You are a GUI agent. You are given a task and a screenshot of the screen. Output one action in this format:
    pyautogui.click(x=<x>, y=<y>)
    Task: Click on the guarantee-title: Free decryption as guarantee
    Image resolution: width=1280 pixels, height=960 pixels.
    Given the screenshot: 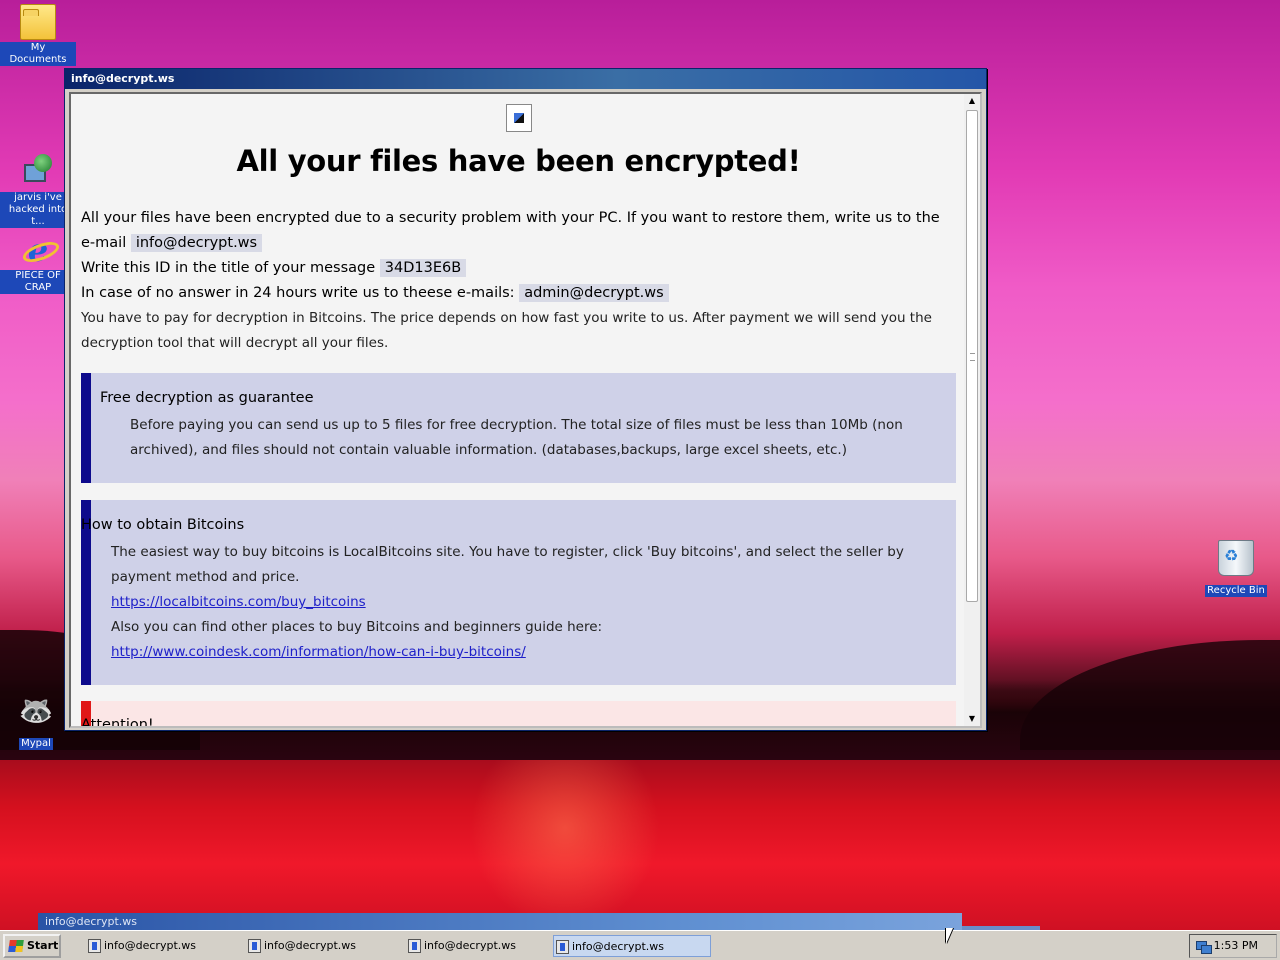 What is the action you would take?
    pyautogui.click(x=207, y=398)
    